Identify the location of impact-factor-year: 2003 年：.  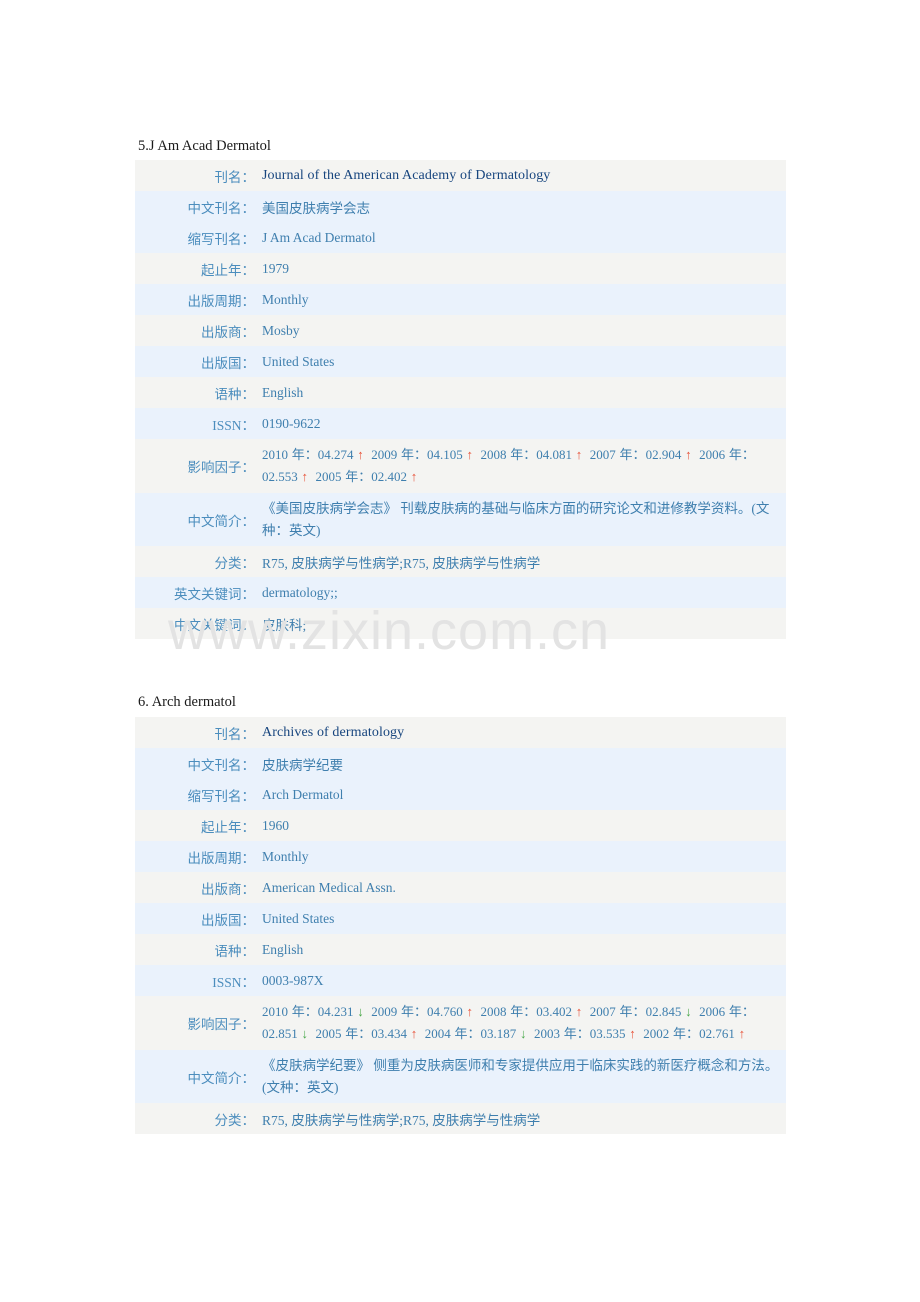
(562, 1033).